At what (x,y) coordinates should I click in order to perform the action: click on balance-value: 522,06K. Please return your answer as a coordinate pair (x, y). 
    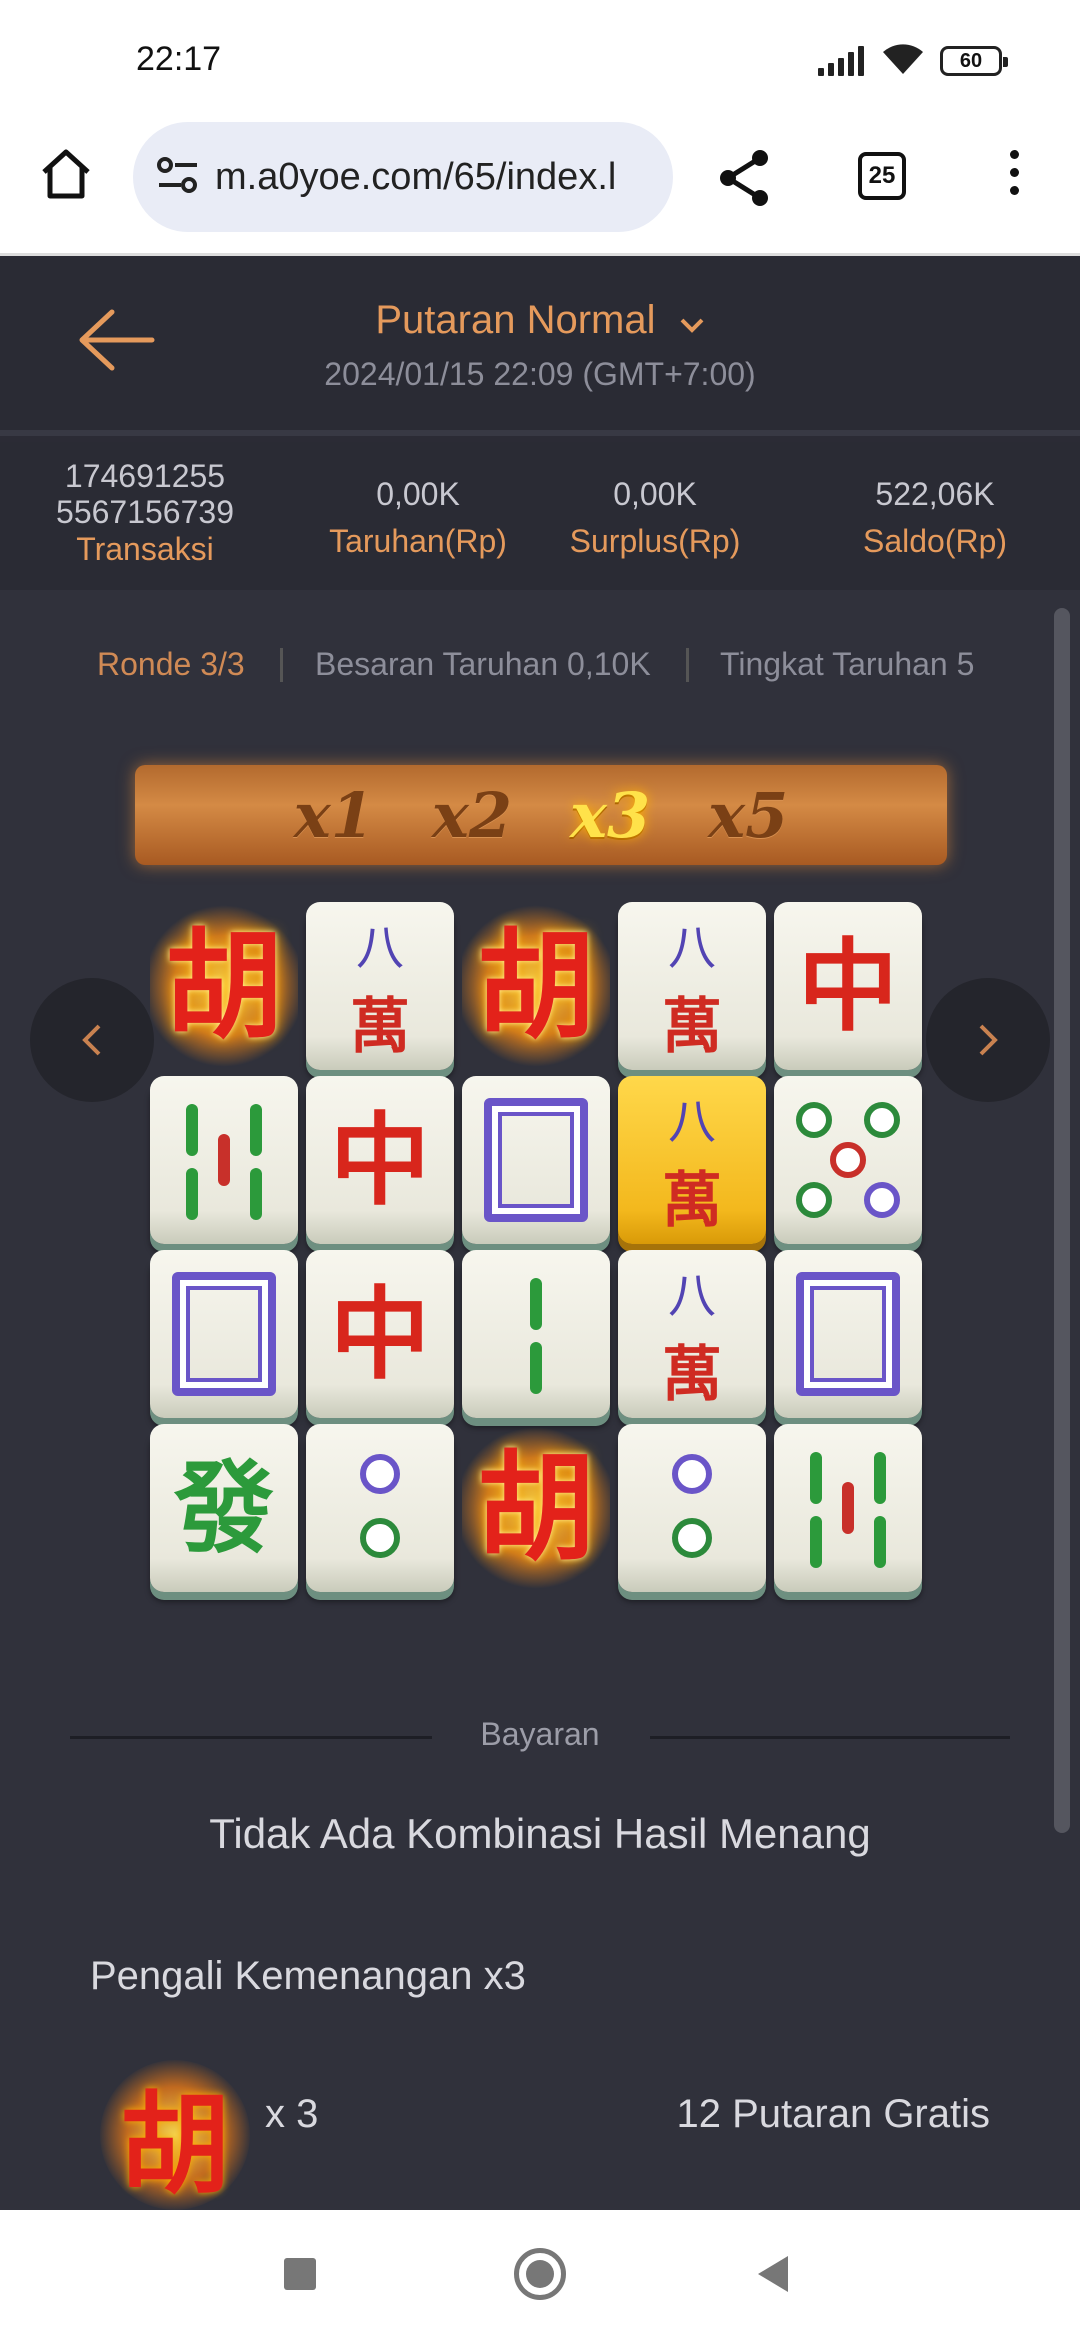
    Looking at the image, I should click on (935, 494).